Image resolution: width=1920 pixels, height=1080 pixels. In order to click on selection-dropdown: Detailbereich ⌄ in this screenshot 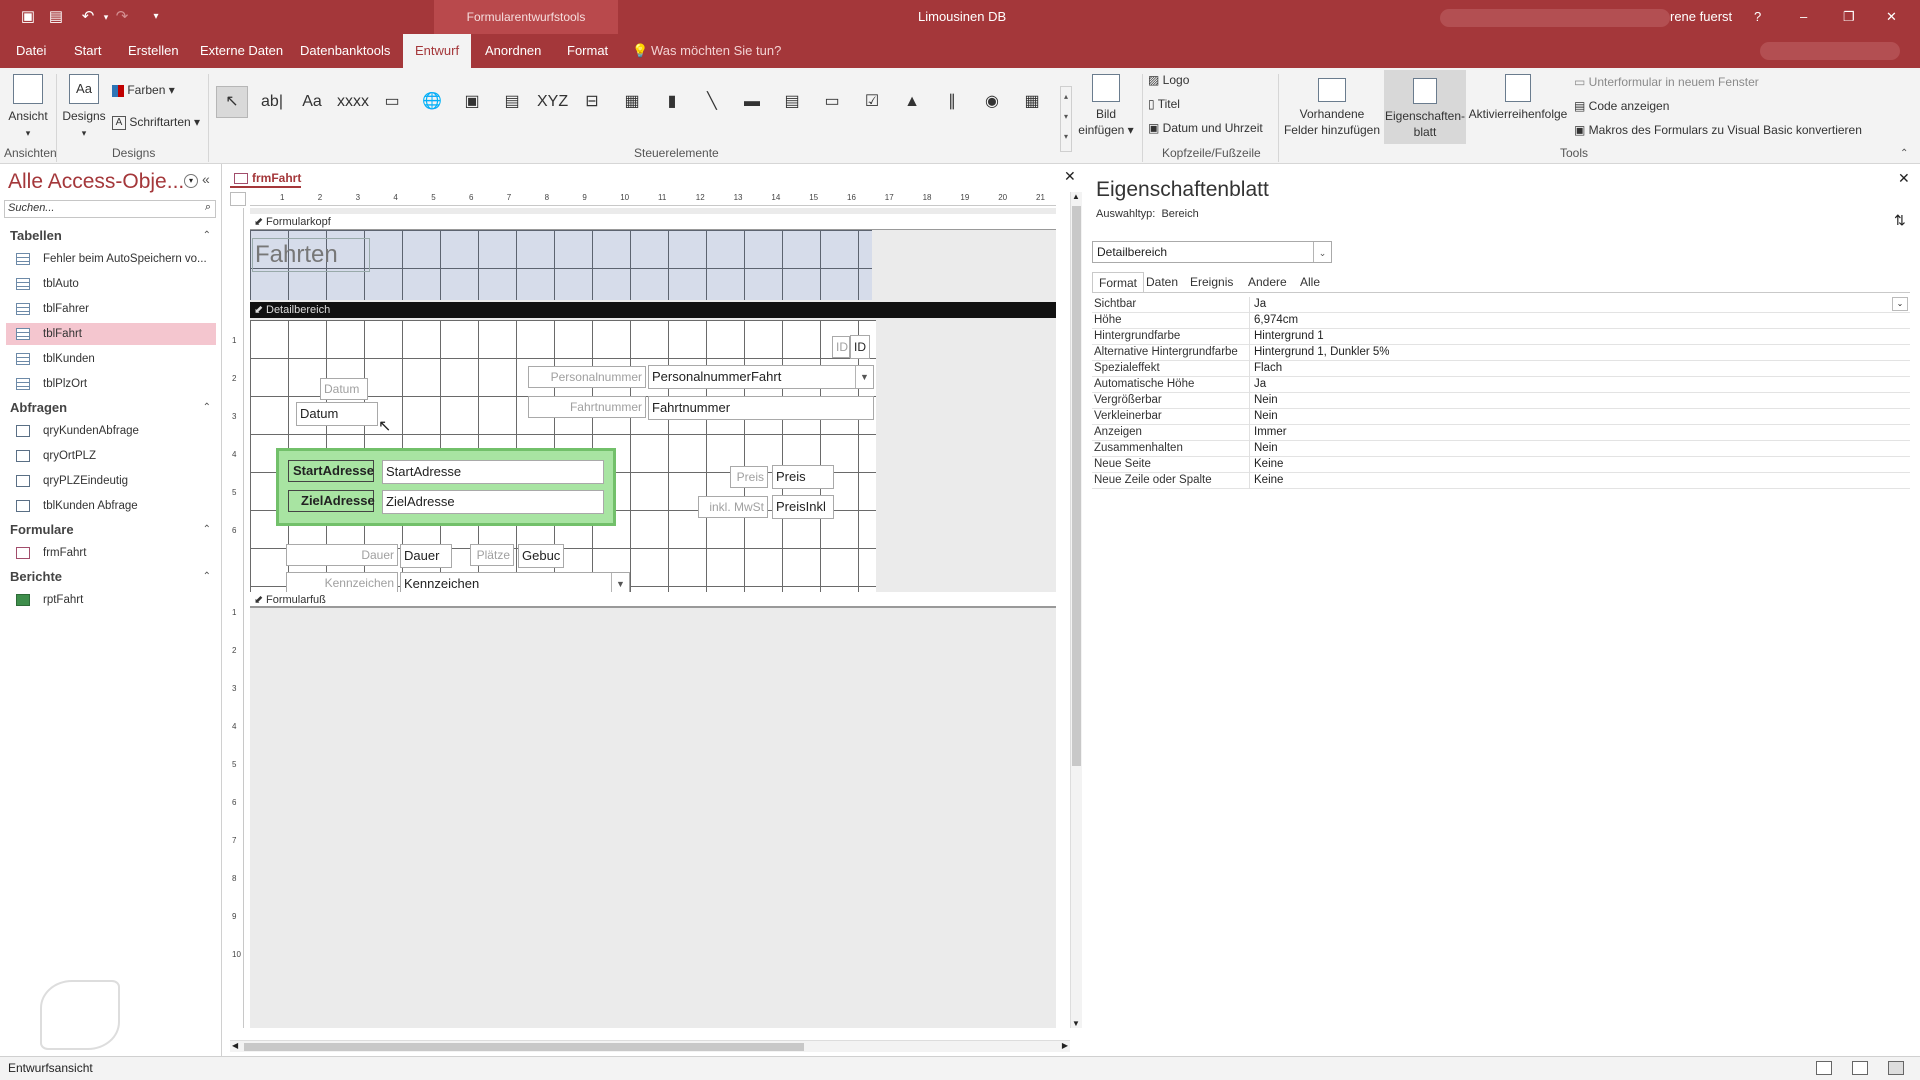, I will do `click(1212, 252)`.